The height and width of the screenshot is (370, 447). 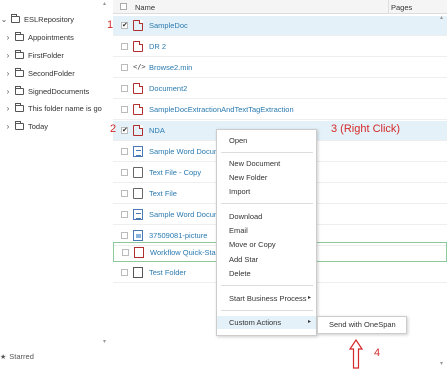 What do you see at coordinates (157, 130) in the screenshot?
I see `file-name-link: NDA` at bounding box center [157, 130].